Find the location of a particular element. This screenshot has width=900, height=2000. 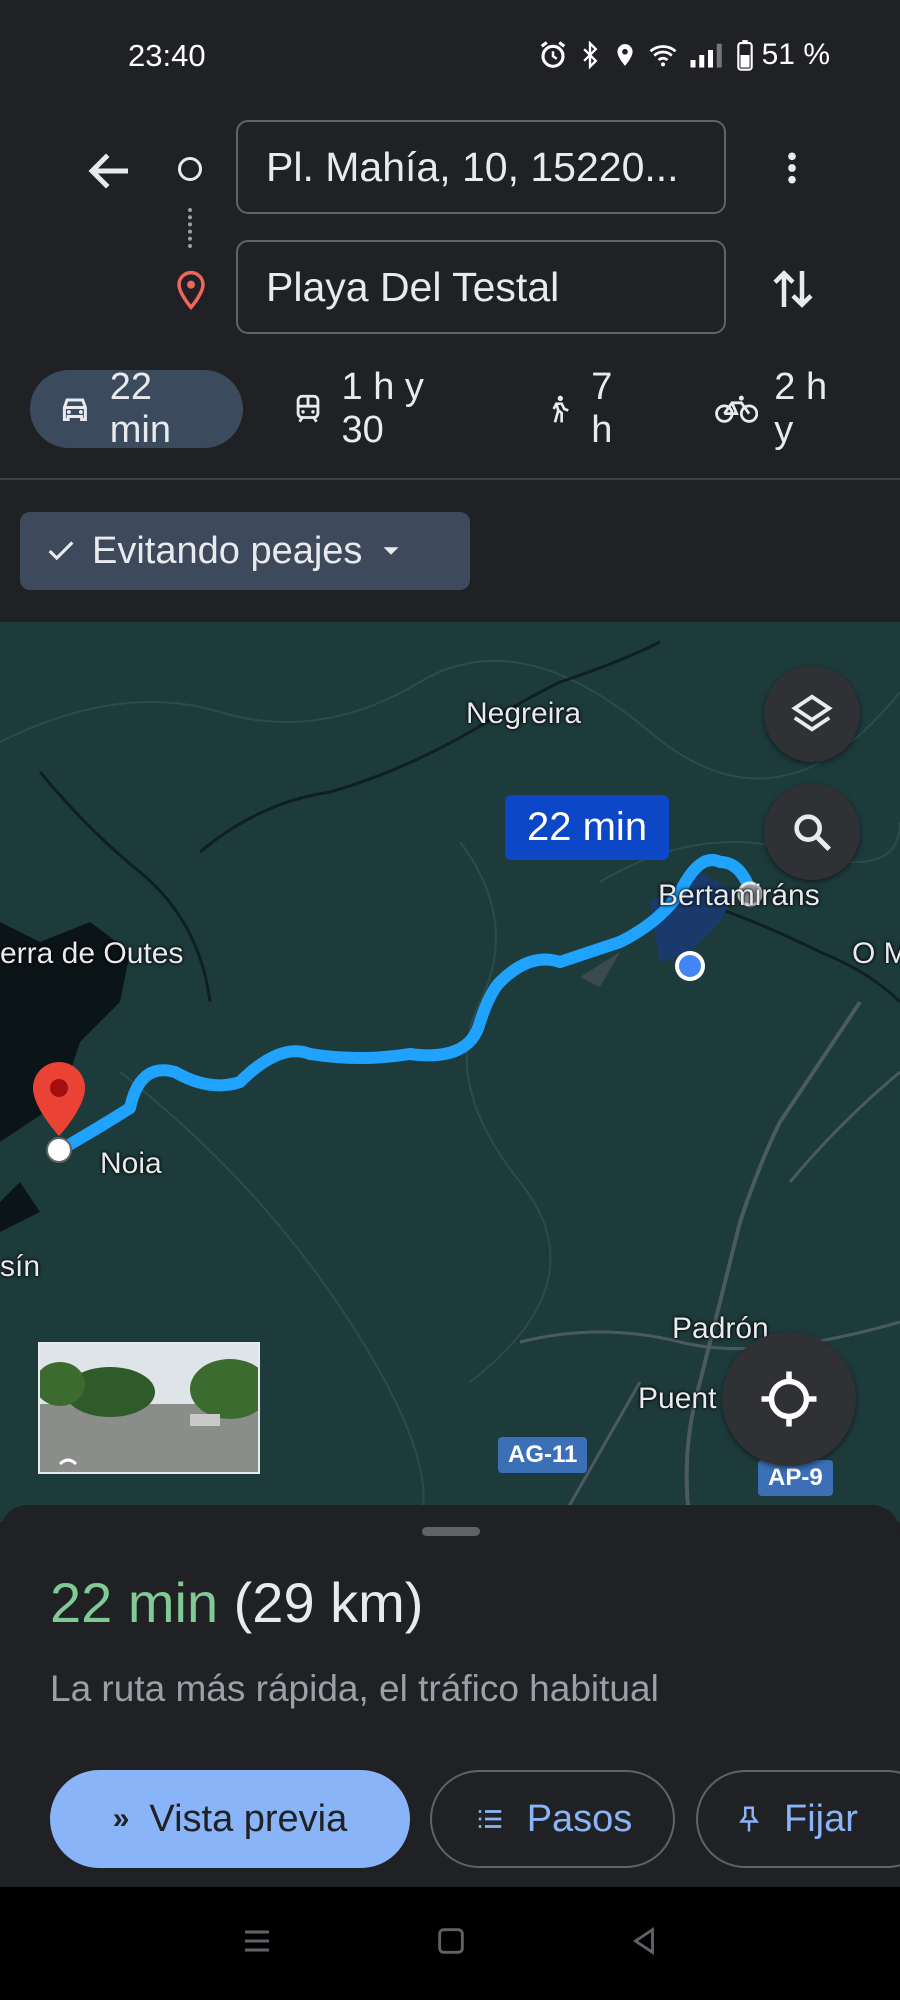

trip-summary: 22 min (29 km) is located at coordinates (236, 1602).